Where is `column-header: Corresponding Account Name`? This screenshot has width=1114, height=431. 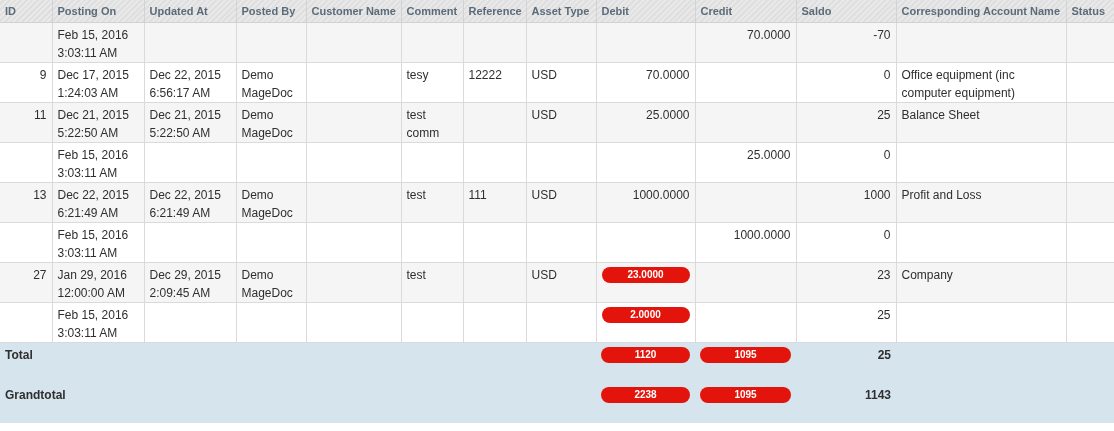
column-header: Corresponding Account Name is located at coordinates (981, 11).